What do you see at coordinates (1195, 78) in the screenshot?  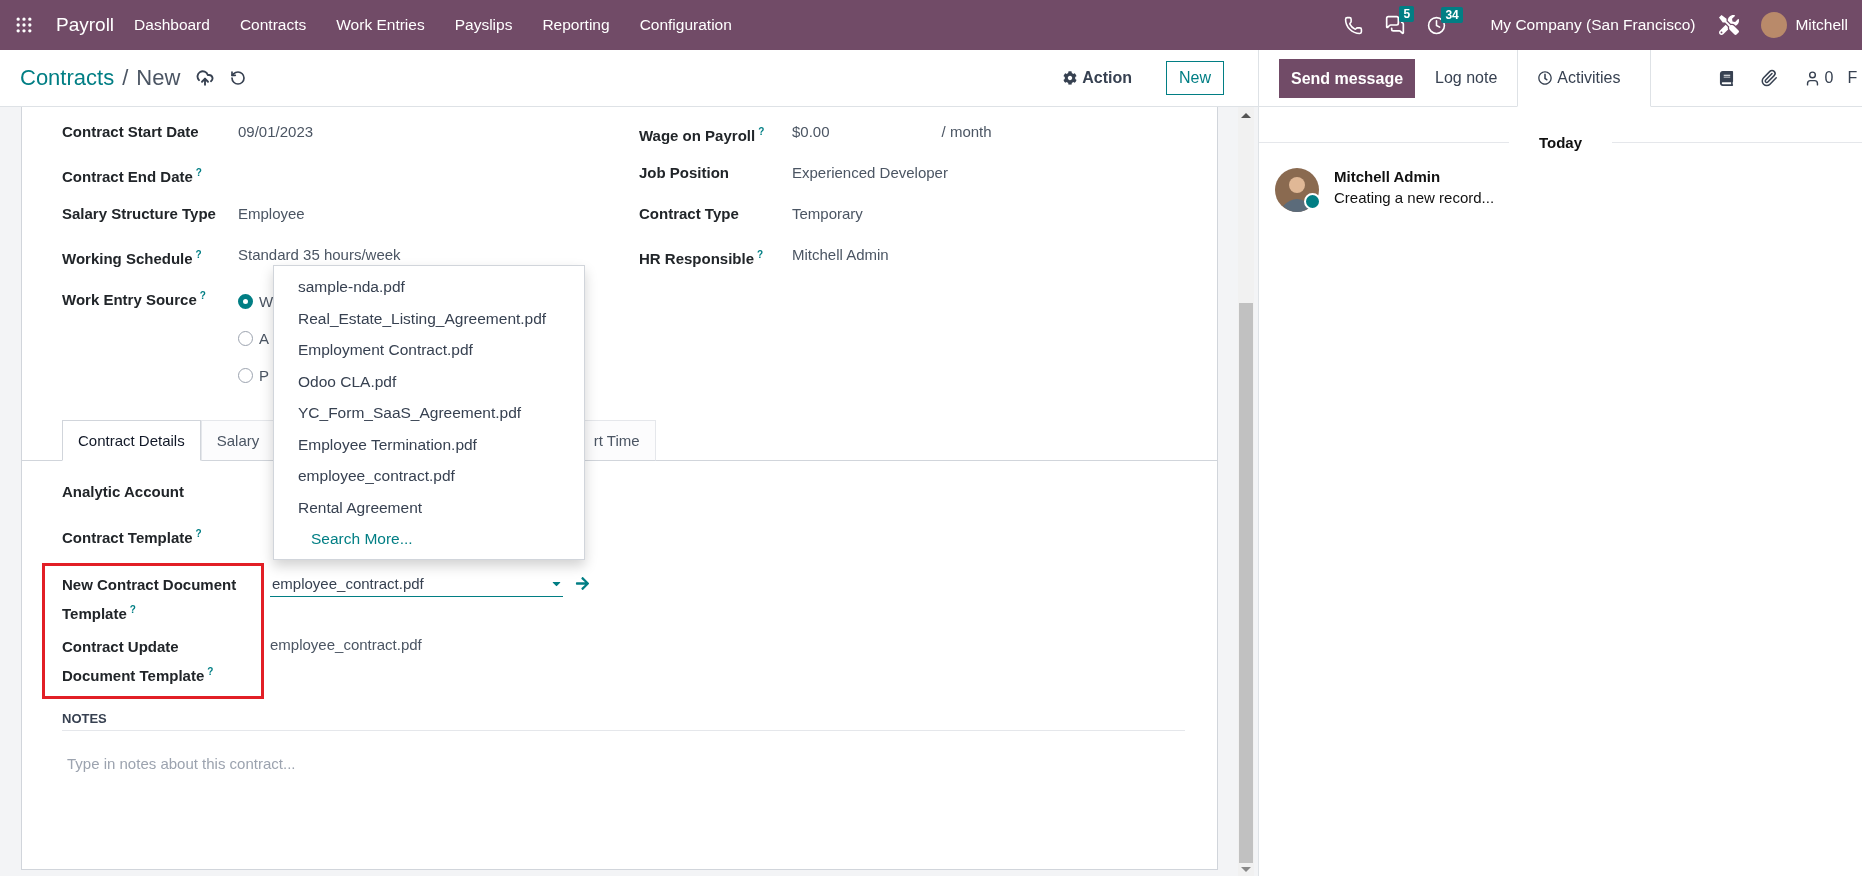 I see `new-button: New` at bounding box center [1195, 78].